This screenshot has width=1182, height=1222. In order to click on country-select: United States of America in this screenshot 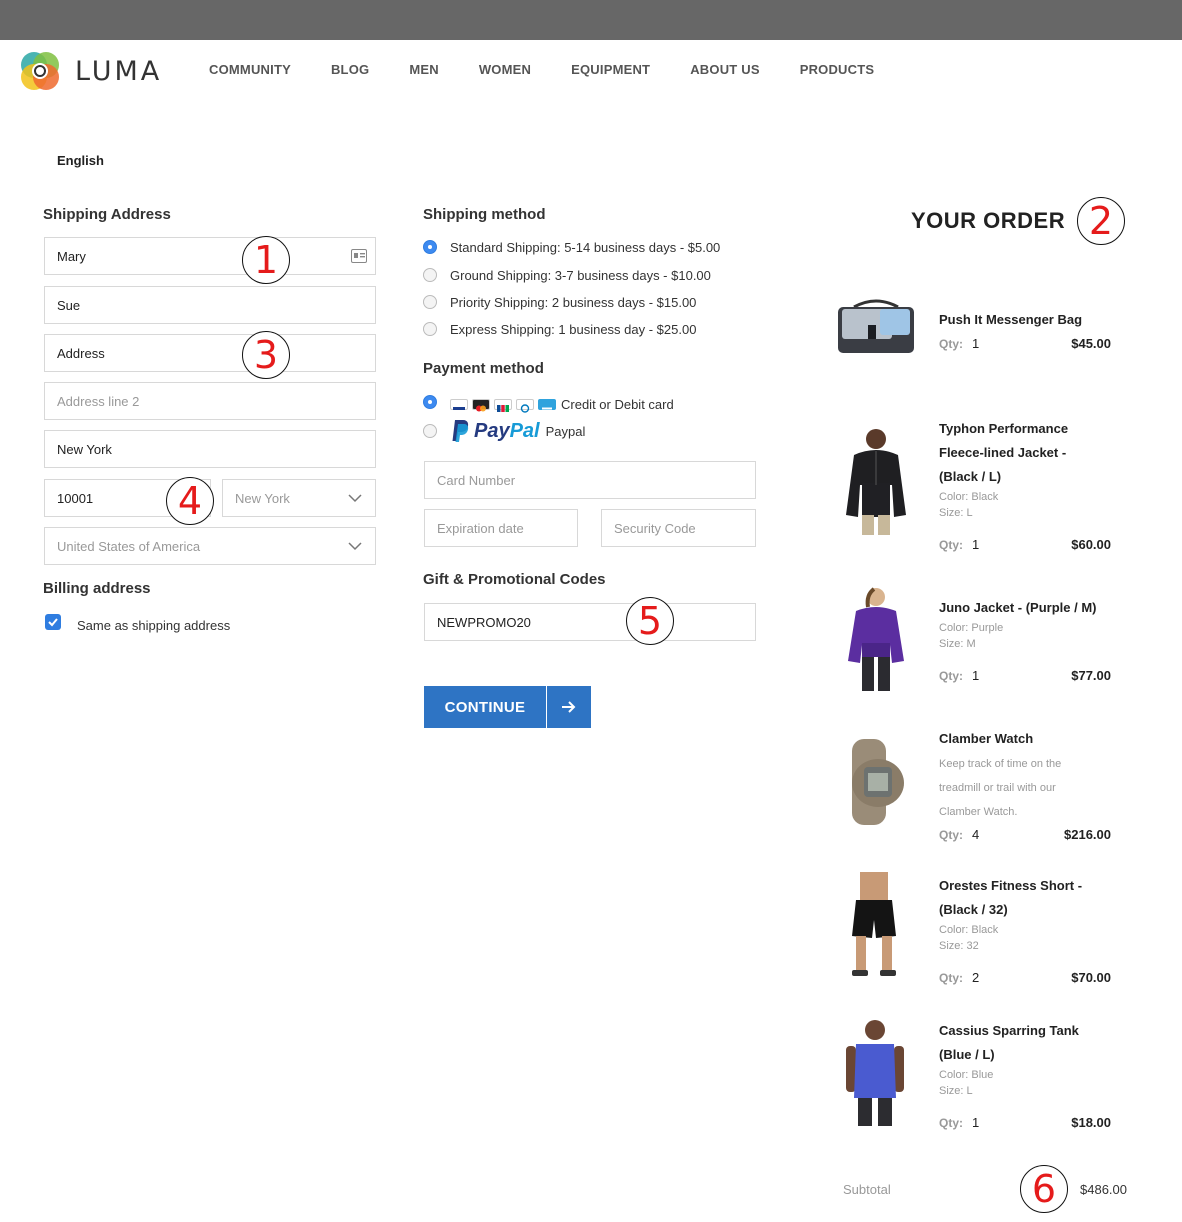, I will do `click(210, 546)`.